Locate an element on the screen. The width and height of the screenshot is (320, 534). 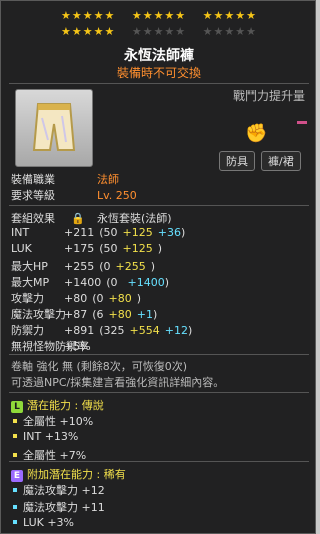
star-force-row-1: ★★★★★ ★★★★★ ★★★★★ is located at coordinates (159, 15).